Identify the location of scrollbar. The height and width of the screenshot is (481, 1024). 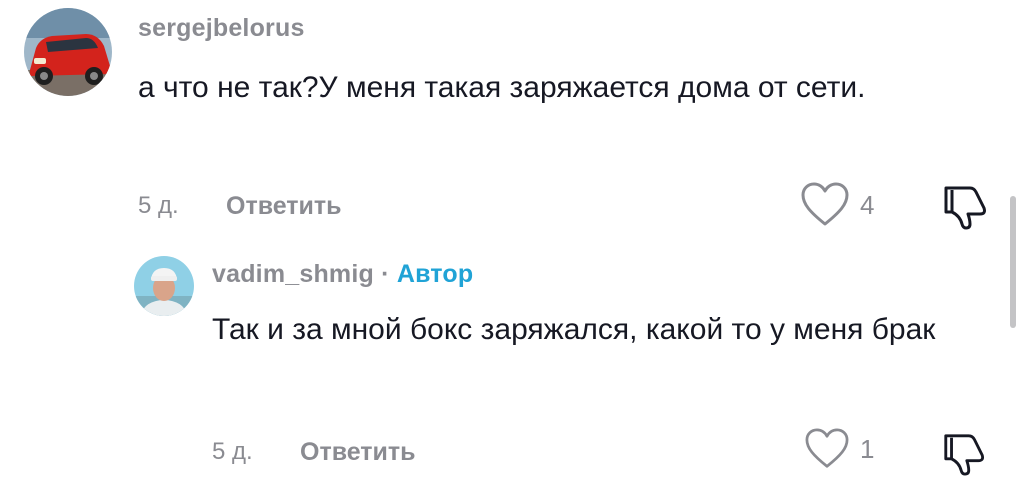
(1013, 262).